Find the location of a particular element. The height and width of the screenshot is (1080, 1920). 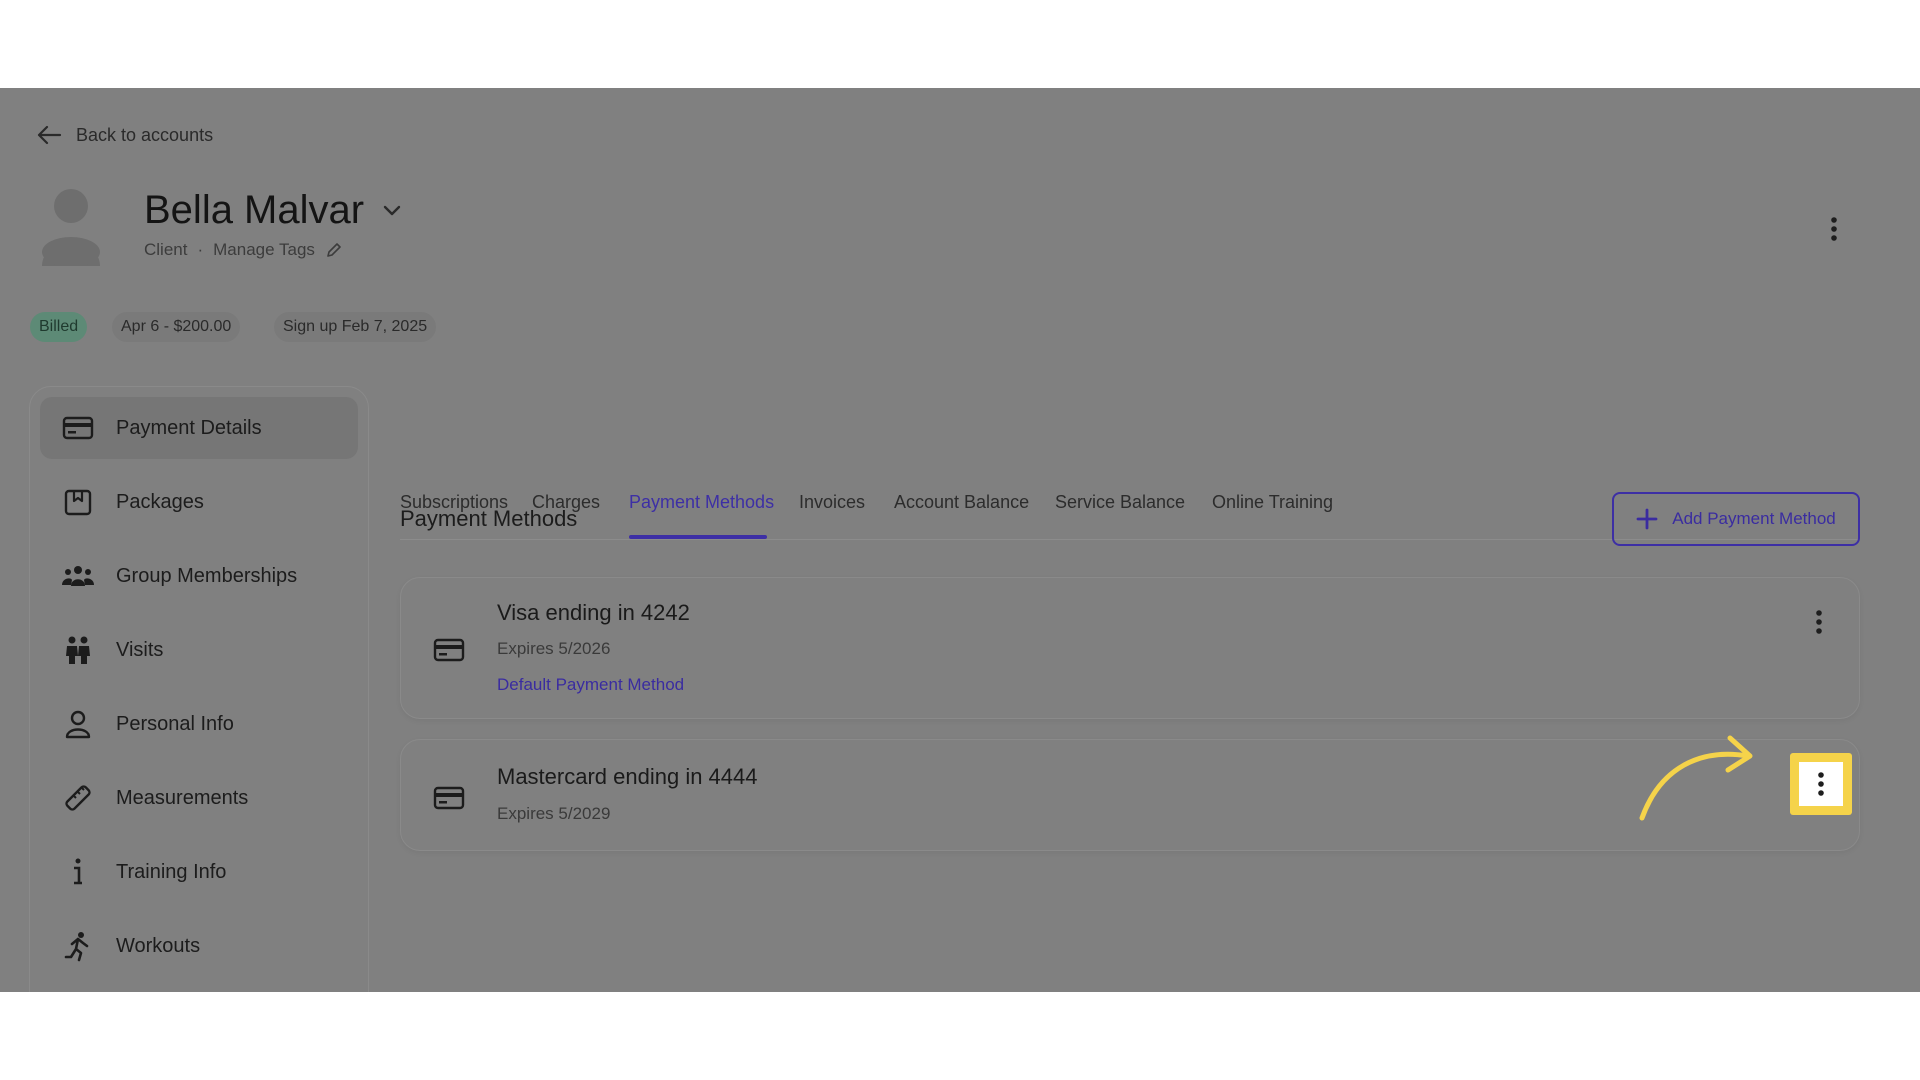

payment-badge: Apr 6 - $200.00 is located at coordinates (176, 327).